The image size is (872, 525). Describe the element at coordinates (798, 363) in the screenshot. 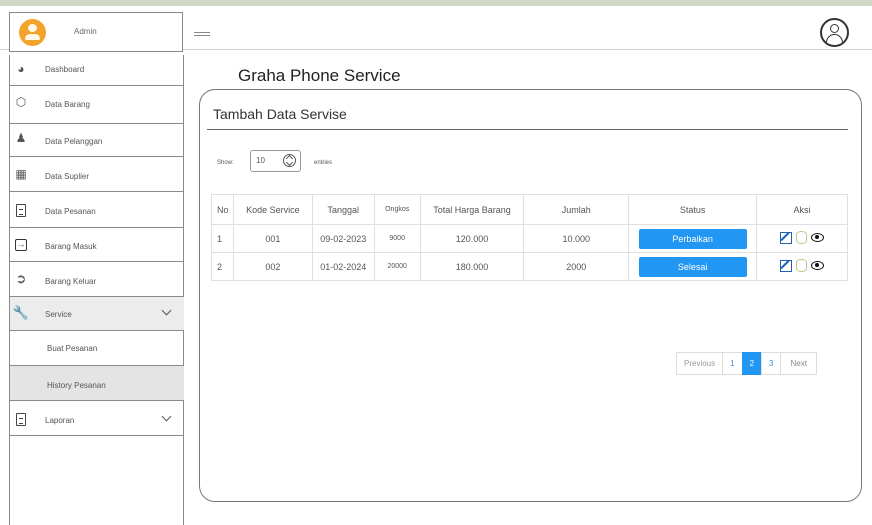

I see `next-page-button: Next` at that location.